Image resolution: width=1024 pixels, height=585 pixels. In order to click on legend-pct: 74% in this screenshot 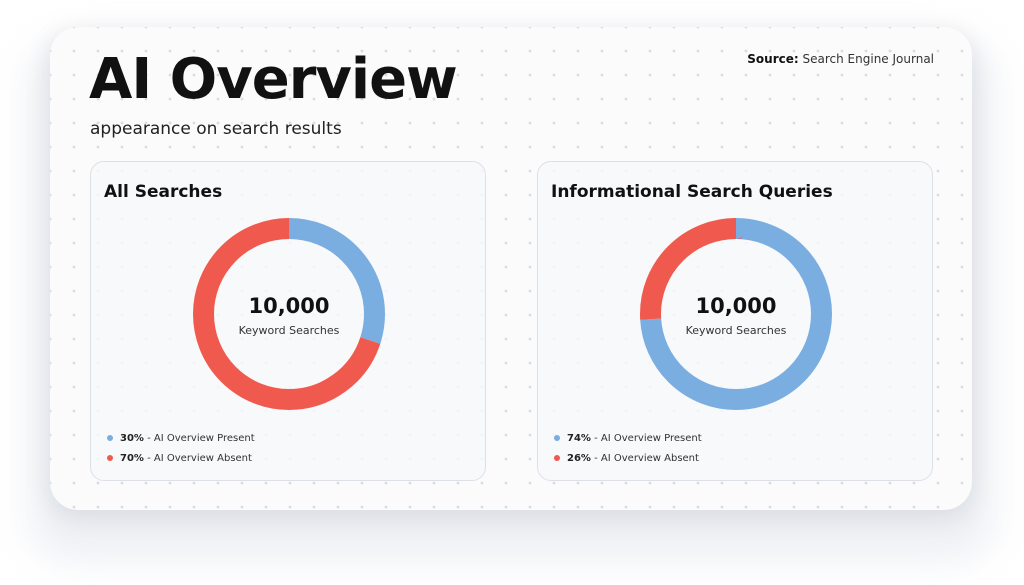, I will do `click(579, 438)`.